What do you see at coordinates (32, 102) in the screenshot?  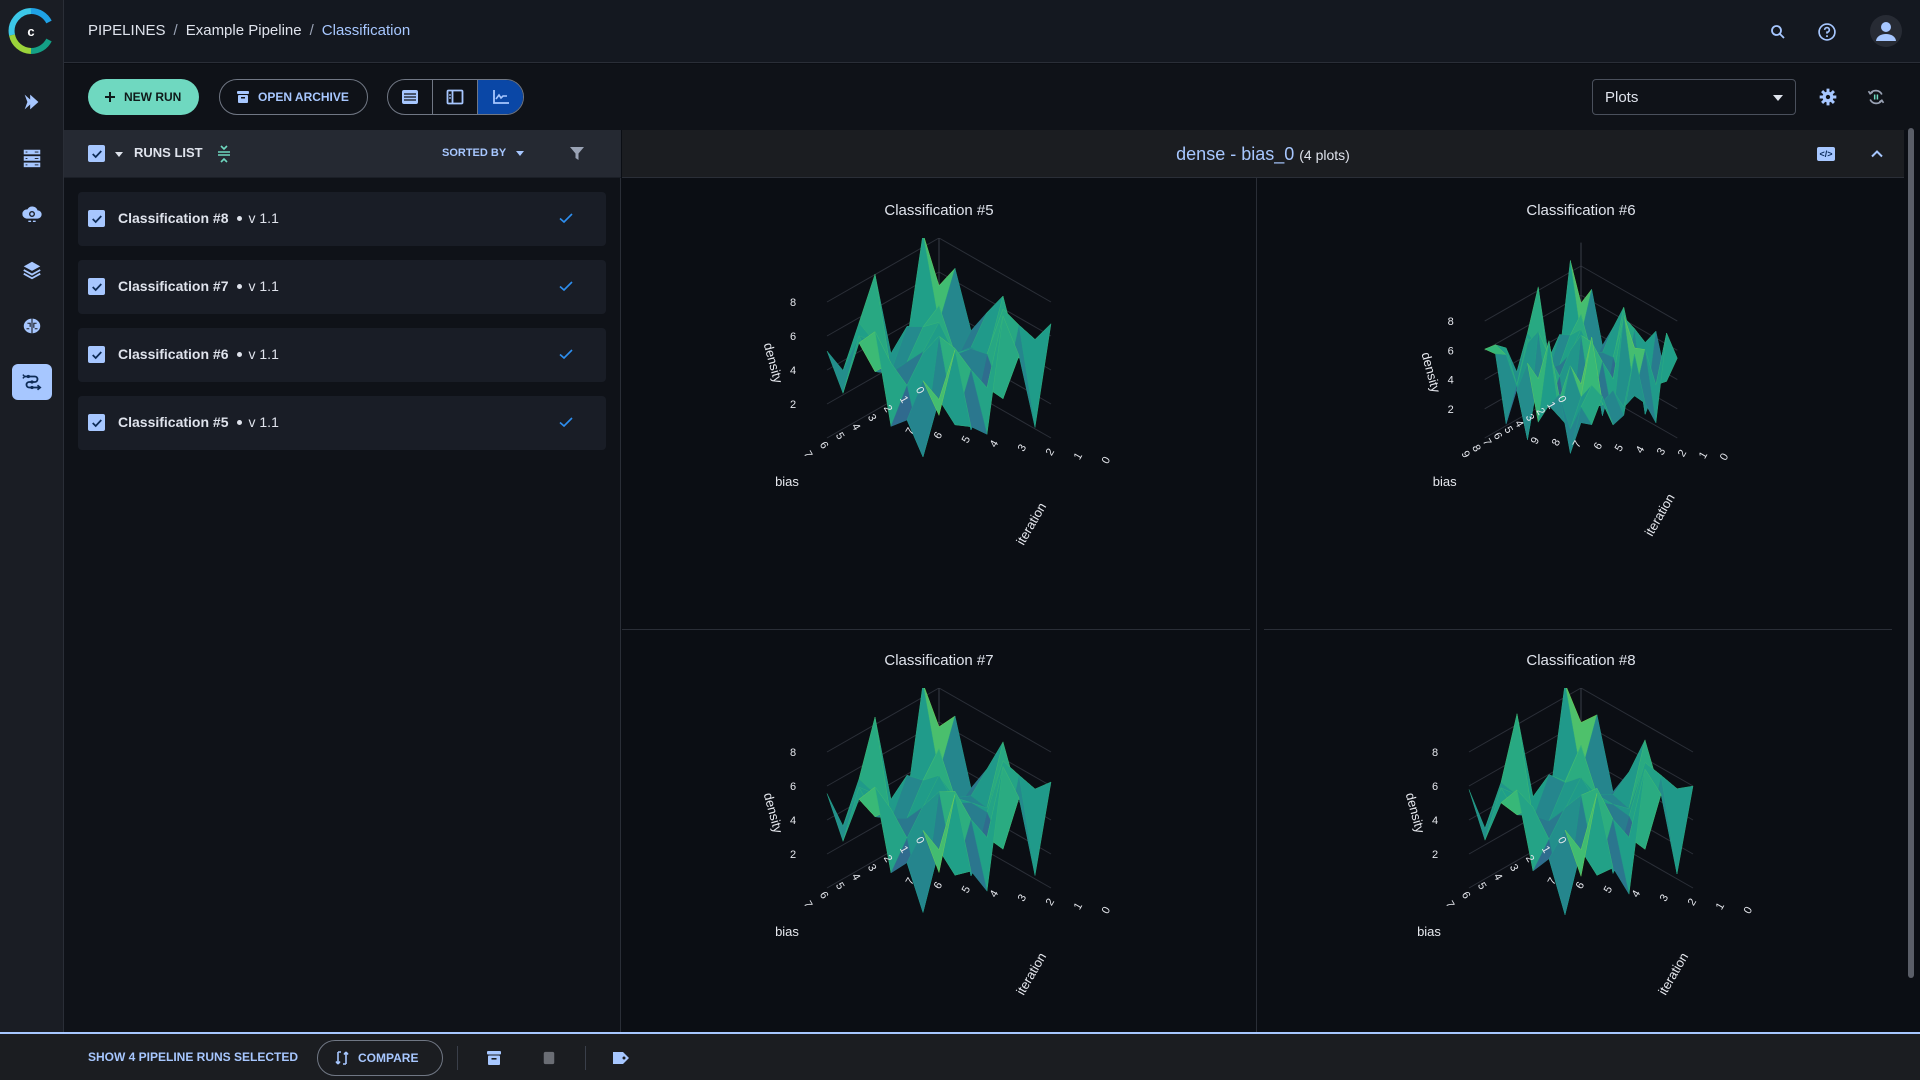 I see `nav-item-pipelines-home` at bounding box center [32, 102].